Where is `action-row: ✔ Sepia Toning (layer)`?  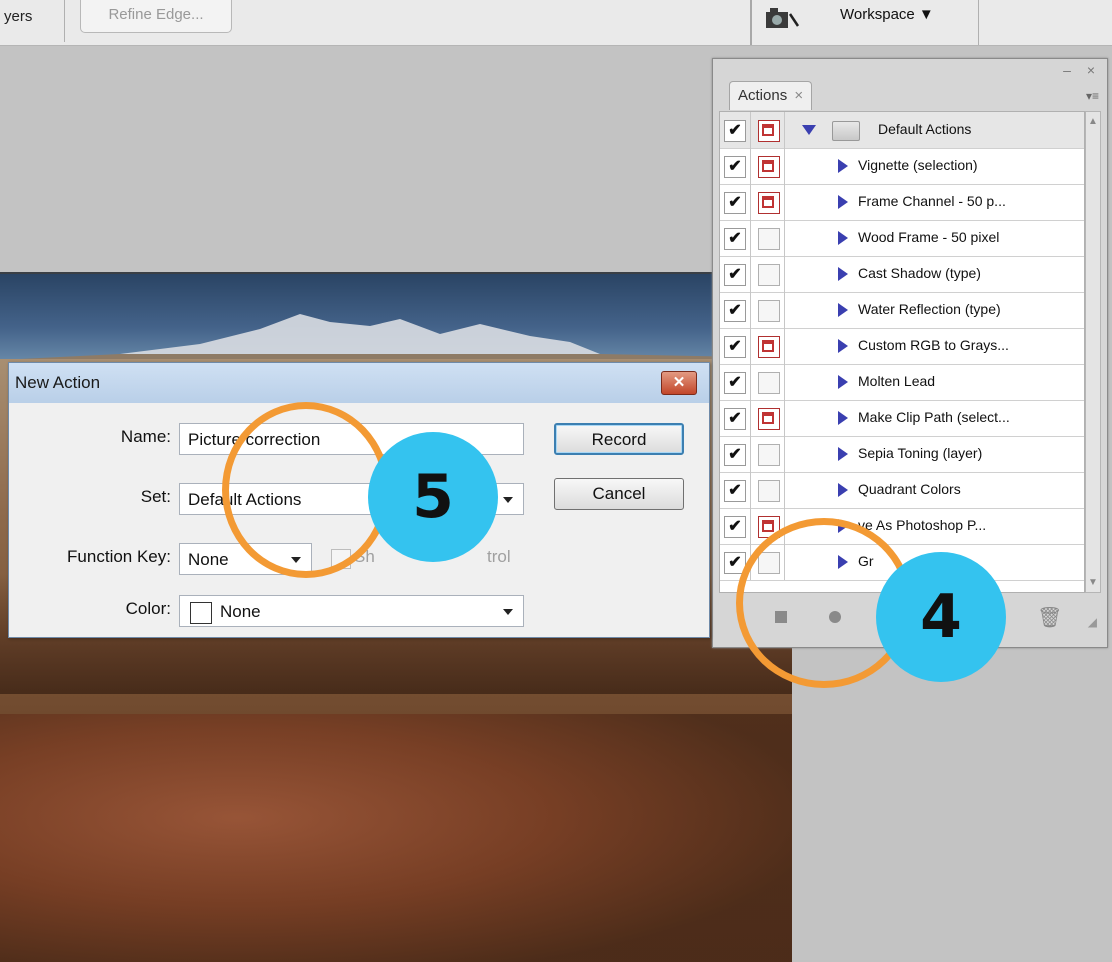 action-row: ✔ Sepia Toning (layer) is located at coordinates (902, 454).